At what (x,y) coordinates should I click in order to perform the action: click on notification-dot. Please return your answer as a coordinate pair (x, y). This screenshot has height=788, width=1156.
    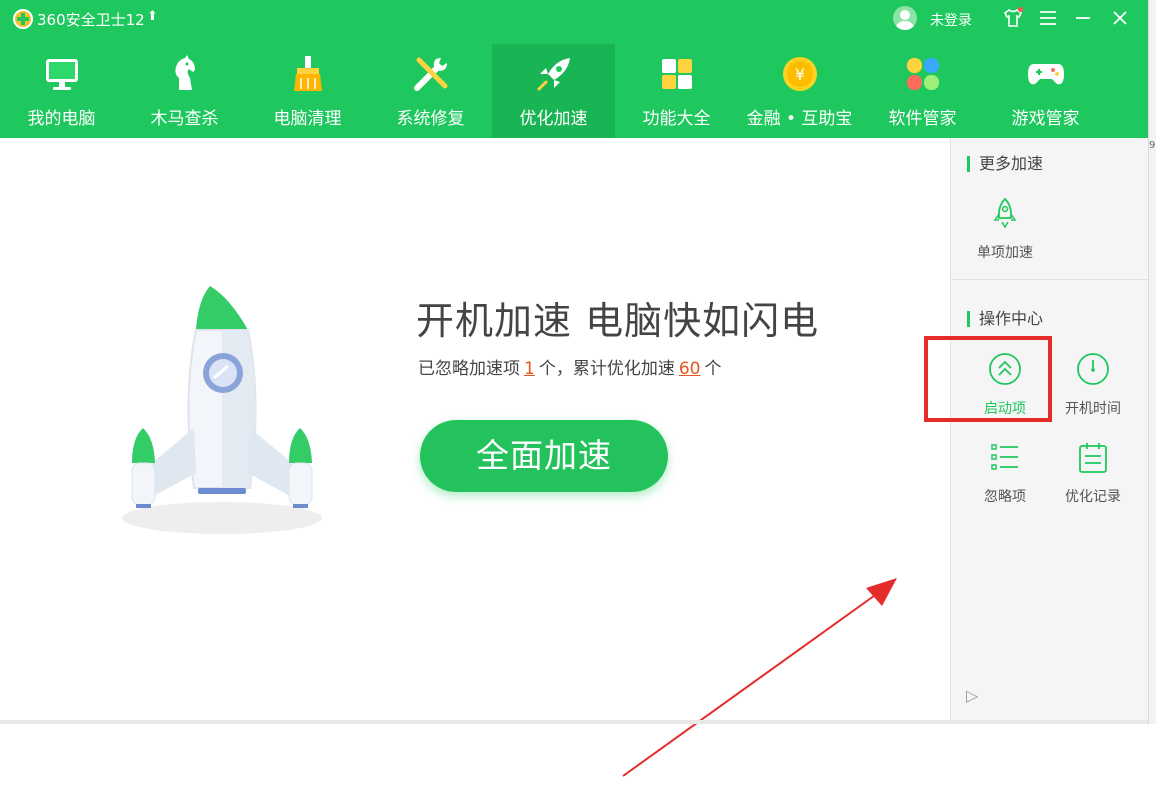
    Looking at the image, I should click on (1020, 9).